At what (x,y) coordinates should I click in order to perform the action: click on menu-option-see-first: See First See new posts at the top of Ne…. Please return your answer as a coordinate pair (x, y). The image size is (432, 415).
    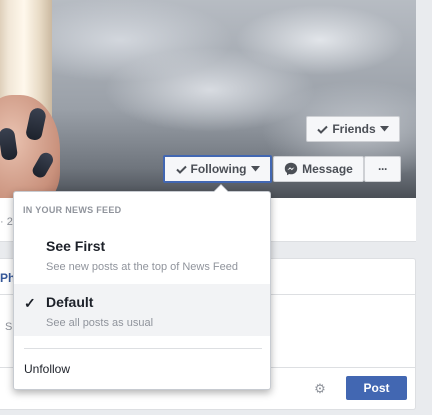
    Looking at the image, I should click on (142, 254).